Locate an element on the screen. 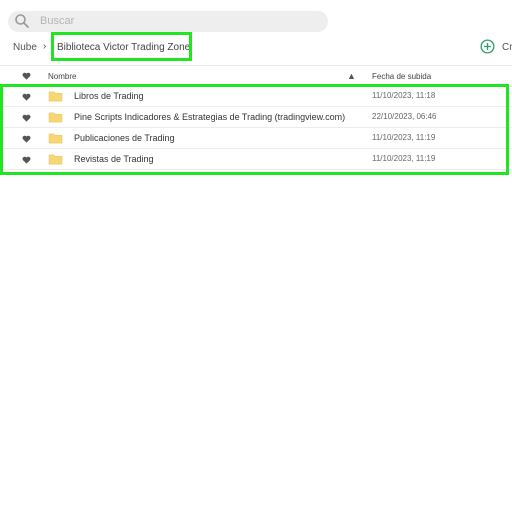 This screenshot has height=512, width=512. plus-circle-icon is located at coordinates (487, 46).